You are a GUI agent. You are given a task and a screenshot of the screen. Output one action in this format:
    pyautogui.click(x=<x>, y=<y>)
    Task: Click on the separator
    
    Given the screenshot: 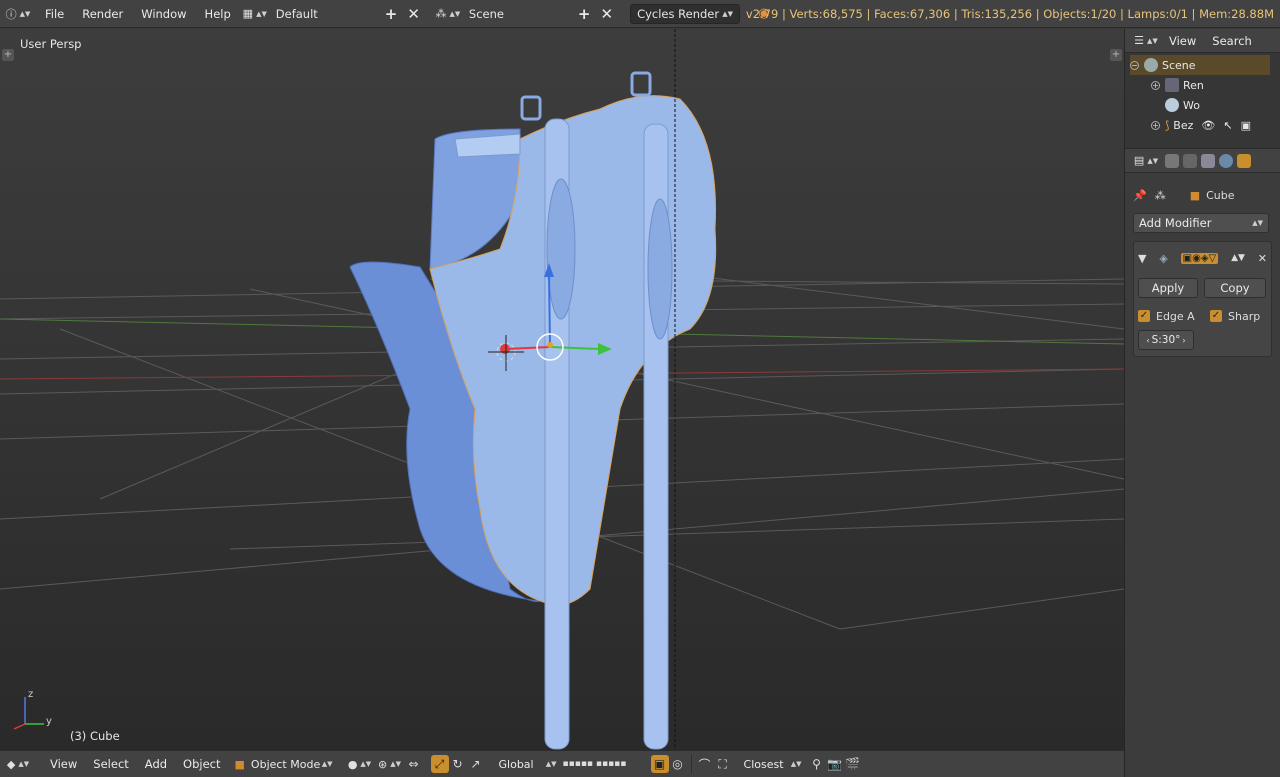 What is the action you would take?
    pyautogui.click(x=691, y=764)
    